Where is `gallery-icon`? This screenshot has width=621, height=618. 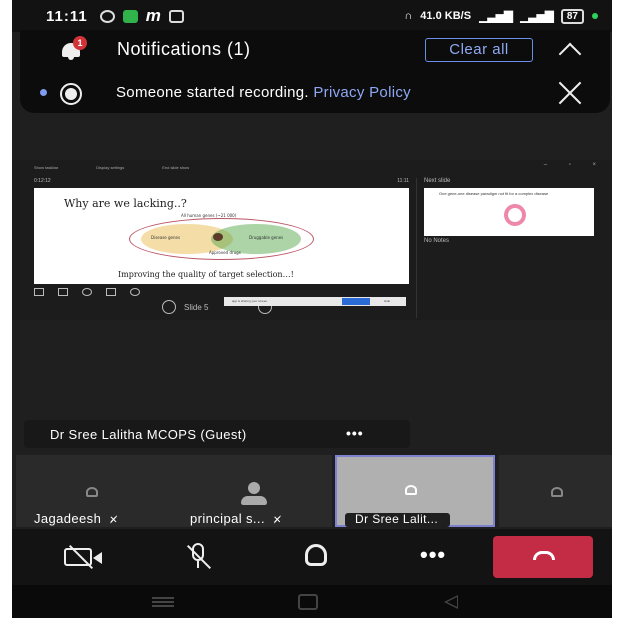
gallery-icon is located at coordinates (176, 16).